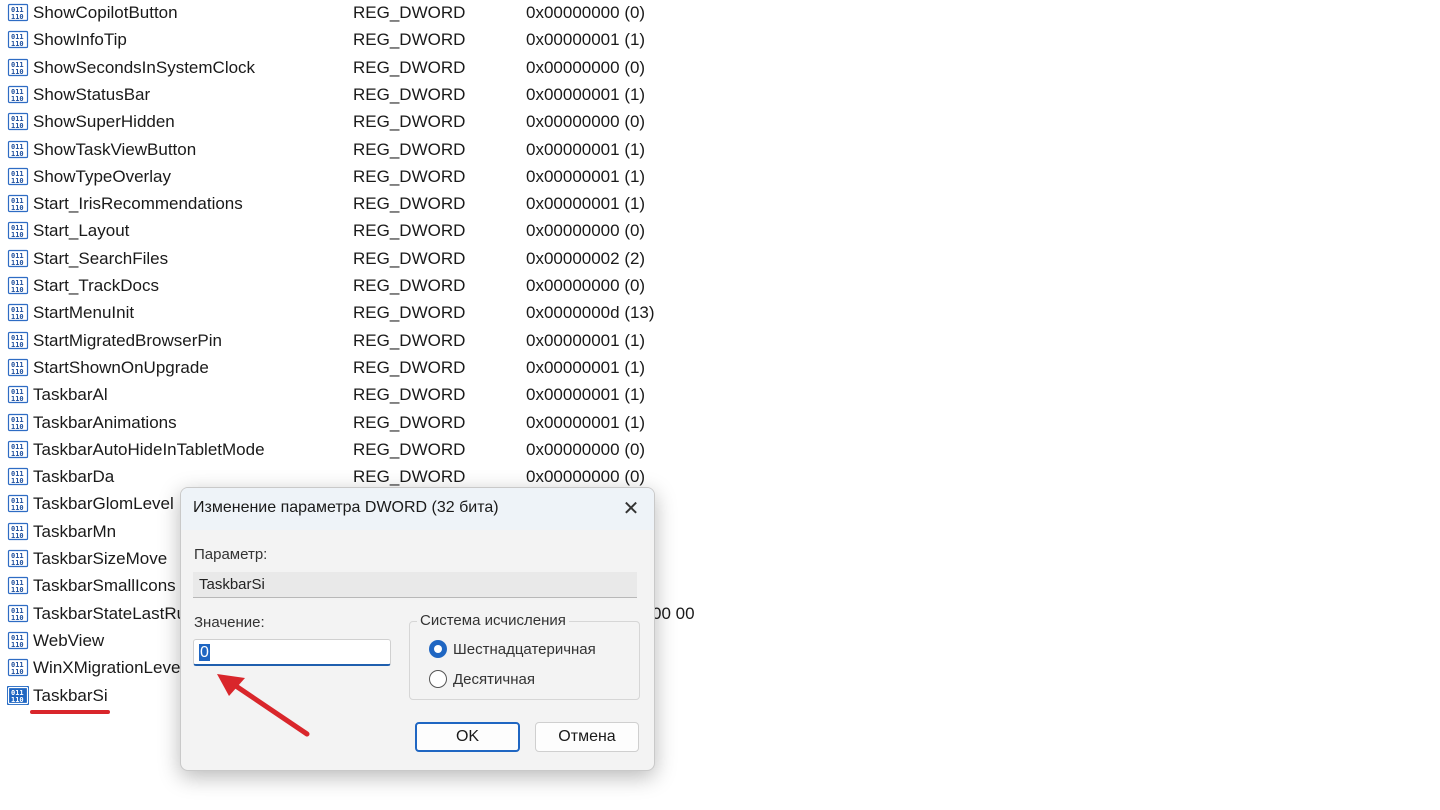  What do you see at coordinates (96, 285) in the screenshot?
I see `registry-row-name: Start_TrackDocs` at bounding box center [96, 285].